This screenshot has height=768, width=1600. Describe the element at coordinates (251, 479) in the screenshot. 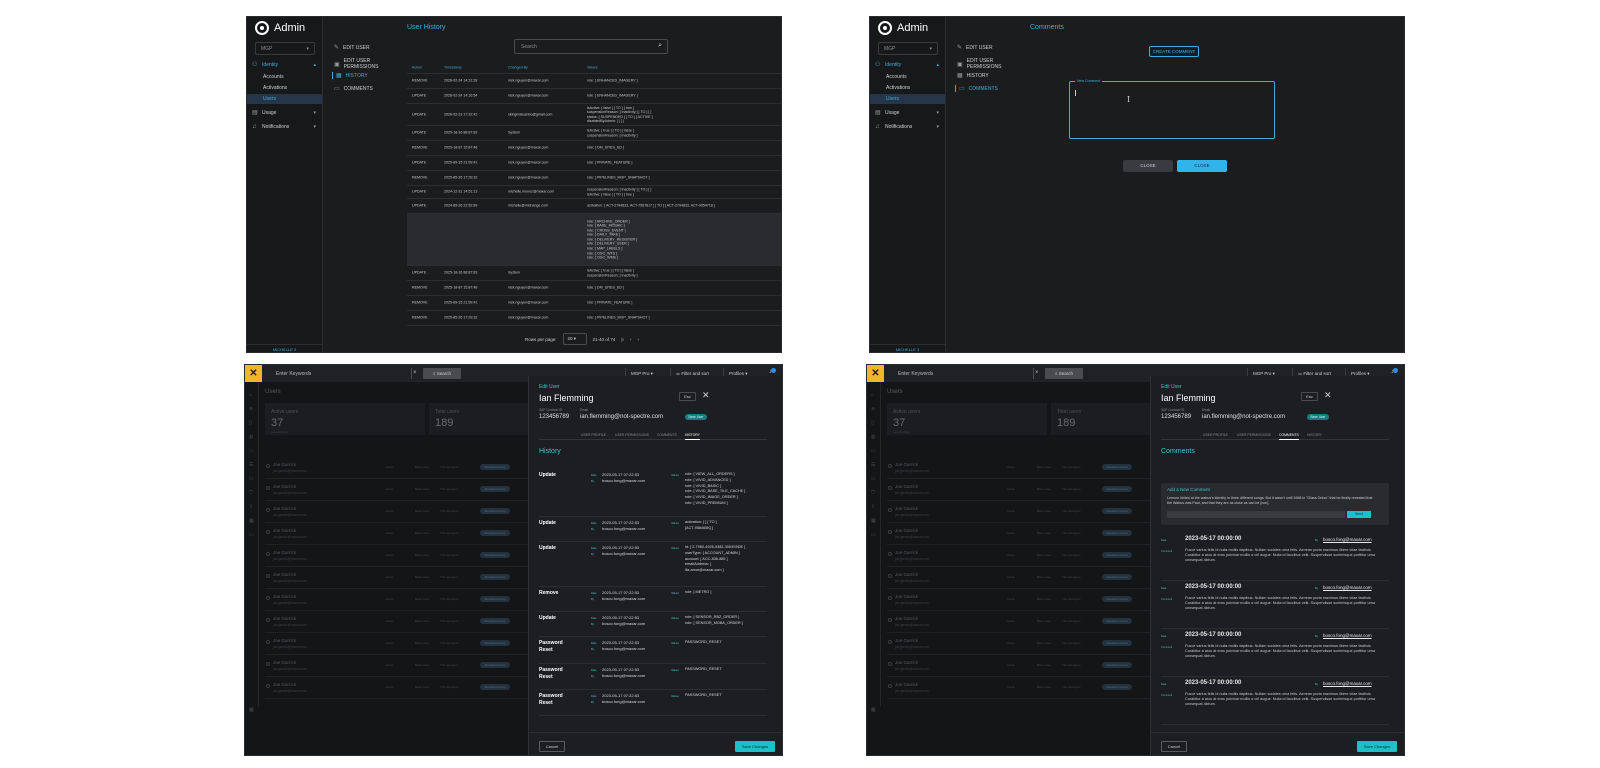

I see `users-icon: ⚇` at that location.